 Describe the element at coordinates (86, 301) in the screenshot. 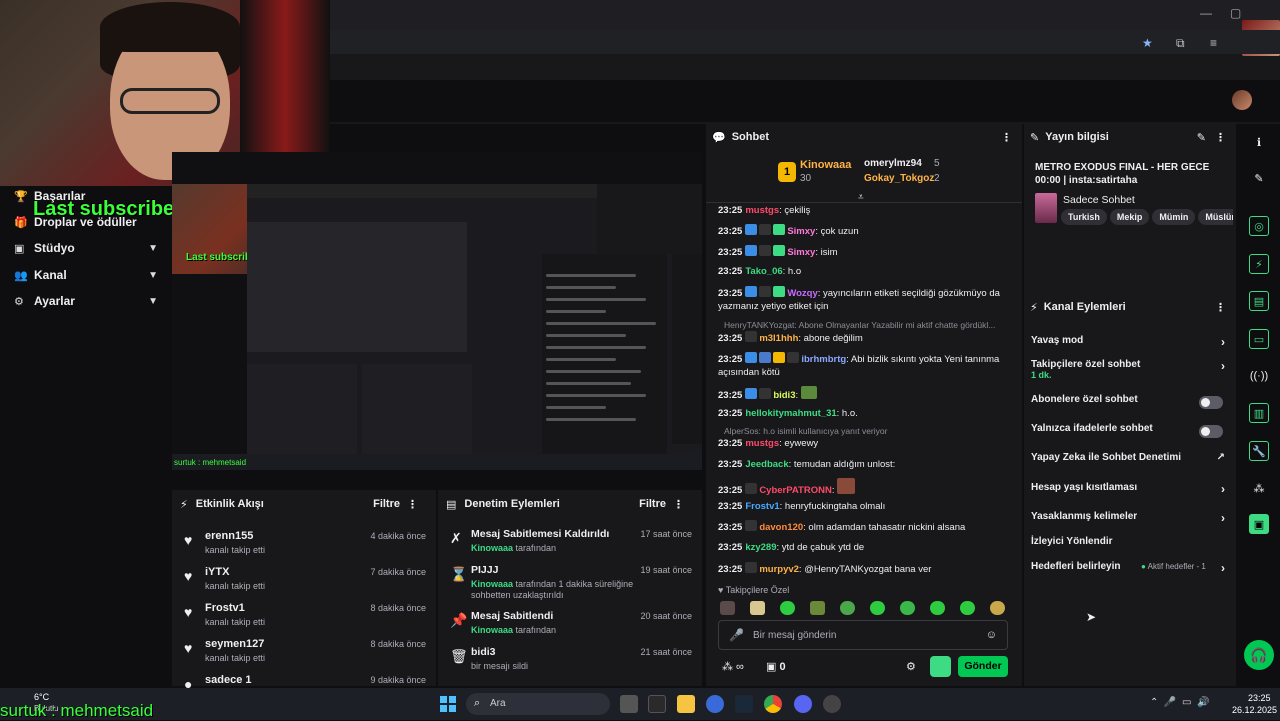

I see `sidebar-item-settings: ⚙ Ayarlar ▼` at that location.